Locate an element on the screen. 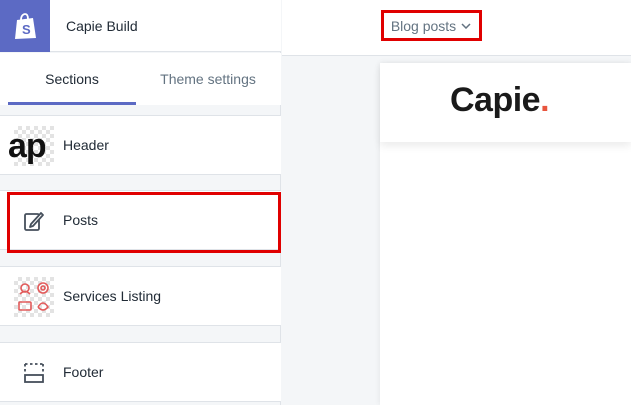  sidebar-tabs: Sections Theme settings is located at coordinates (140, 79).